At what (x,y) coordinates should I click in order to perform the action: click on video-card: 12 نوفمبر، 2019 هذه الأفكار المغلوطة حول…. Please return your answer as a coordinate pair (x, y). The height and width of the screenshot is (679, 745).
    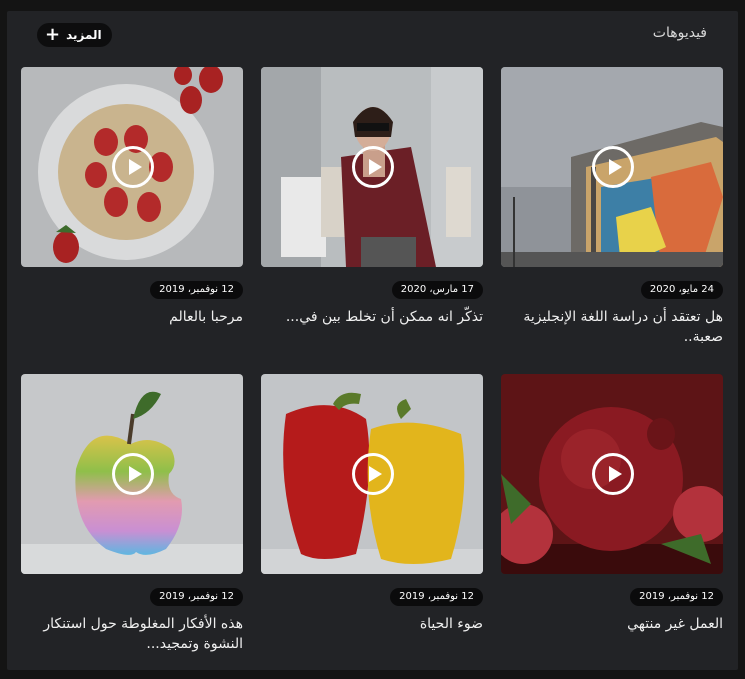
    Looking at the image, I should click on (132, 519).